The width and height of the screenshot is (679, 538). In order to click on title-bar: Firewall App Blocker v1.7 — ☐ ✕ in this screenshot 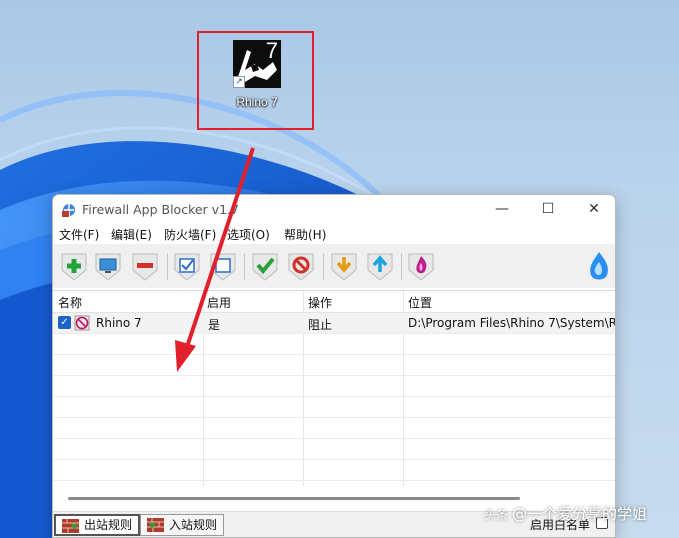, I will do `click(334, 209)`.